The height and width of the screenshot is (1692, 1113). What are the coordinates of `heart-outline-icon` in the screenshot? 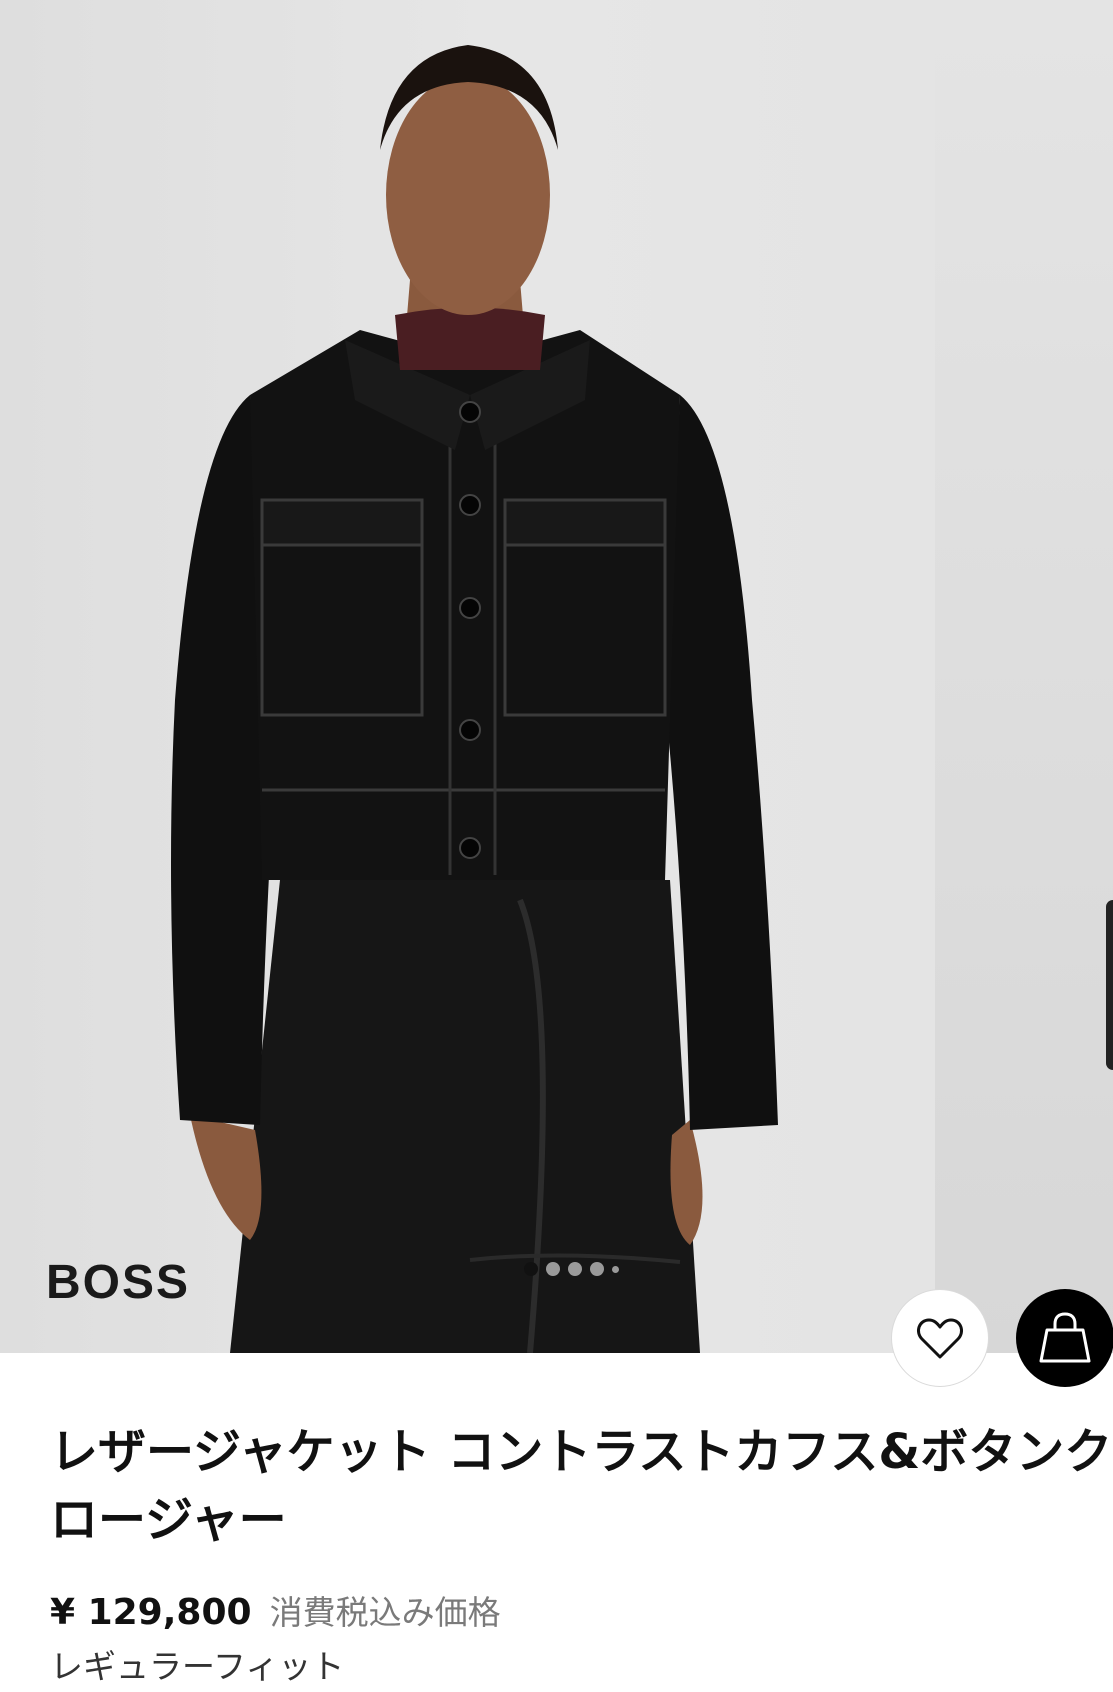 It's located at (940, 1338).